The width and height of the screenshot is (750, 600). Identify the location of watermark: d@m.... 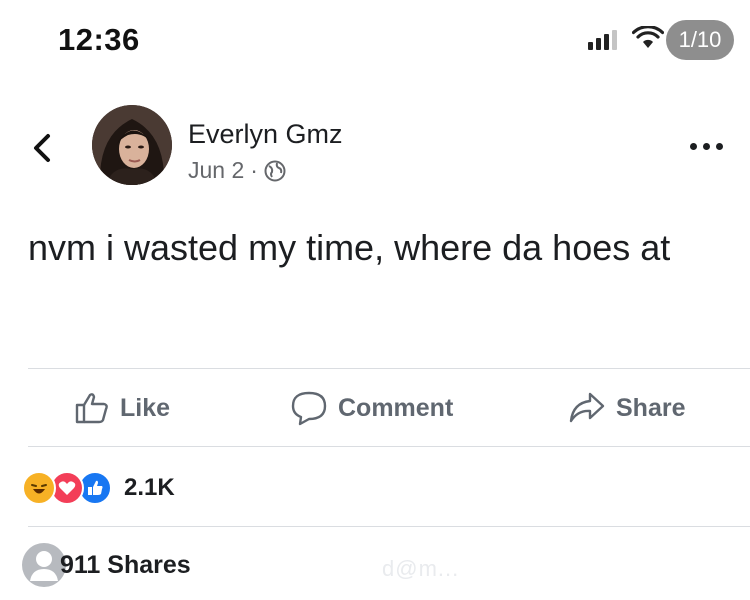
(421, 568).